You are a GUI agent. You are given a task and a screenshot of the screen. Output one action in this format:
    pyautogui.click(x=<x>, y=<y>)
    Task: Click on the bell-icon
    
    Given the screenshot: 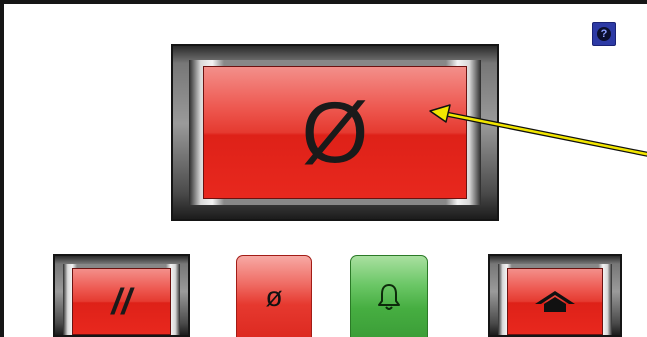 What is the action you would take?
    pyautogui.click(x=389, y=296)
    